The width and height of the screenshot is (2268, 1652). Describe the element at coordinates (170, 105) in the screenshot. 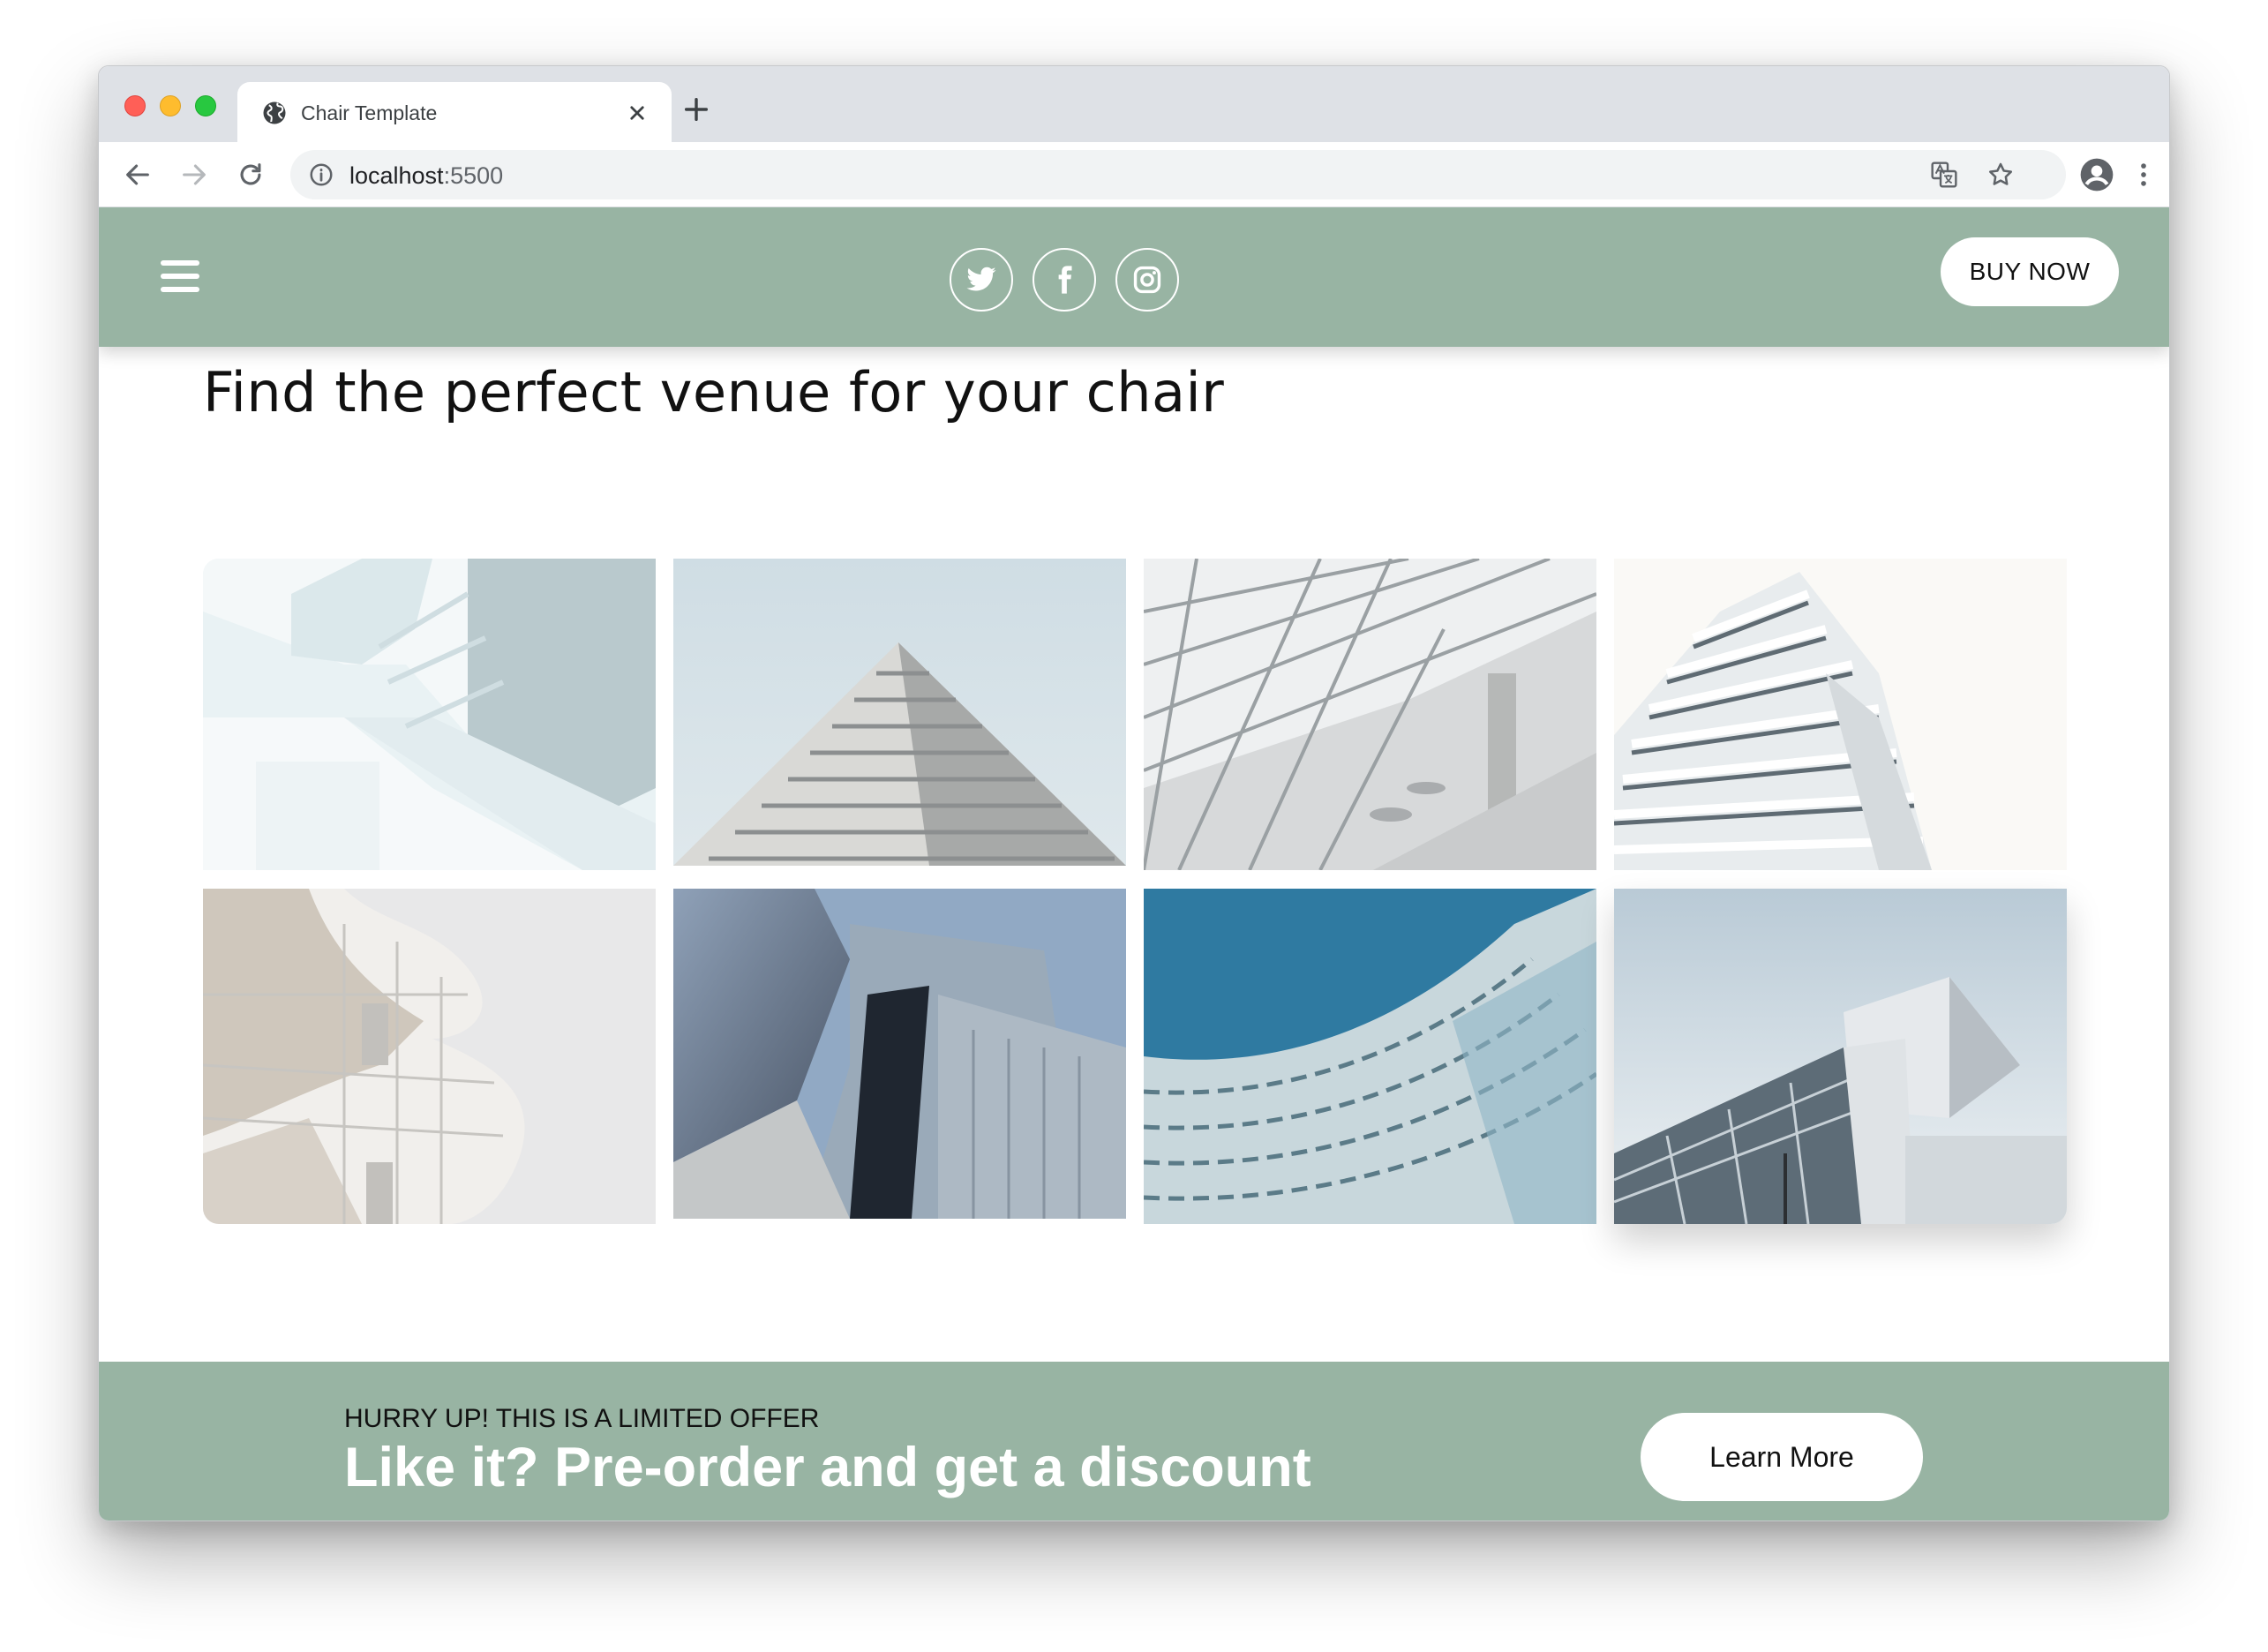

I see `minimize-window-button` at that location.